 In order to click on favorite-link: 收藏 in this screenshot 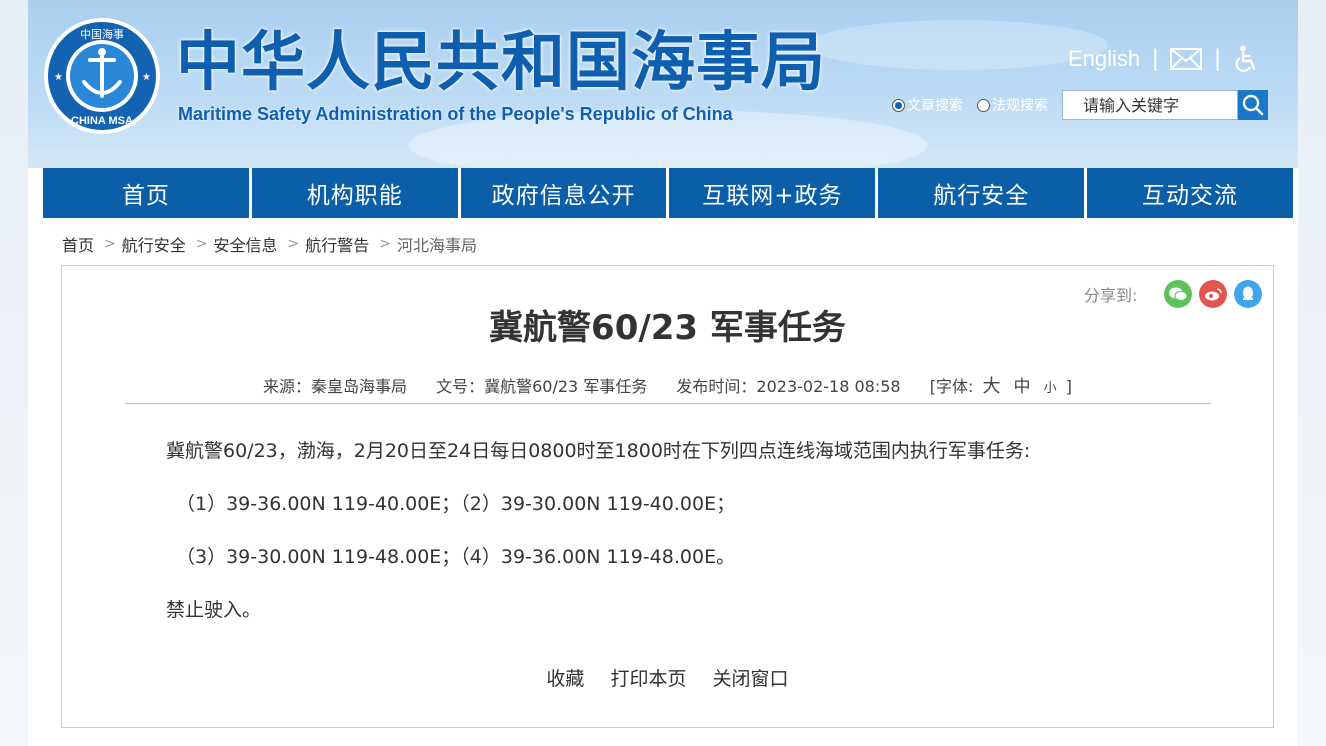, I will do `click(565, 679)`.